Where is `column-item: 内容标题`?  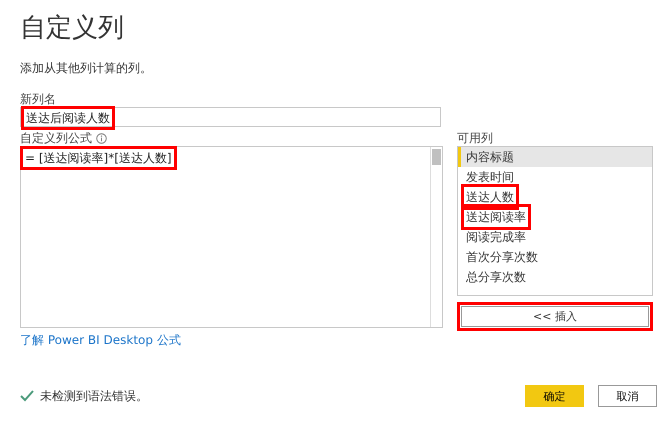 column-item: 内容标题 is located at coordinates (555, 157).